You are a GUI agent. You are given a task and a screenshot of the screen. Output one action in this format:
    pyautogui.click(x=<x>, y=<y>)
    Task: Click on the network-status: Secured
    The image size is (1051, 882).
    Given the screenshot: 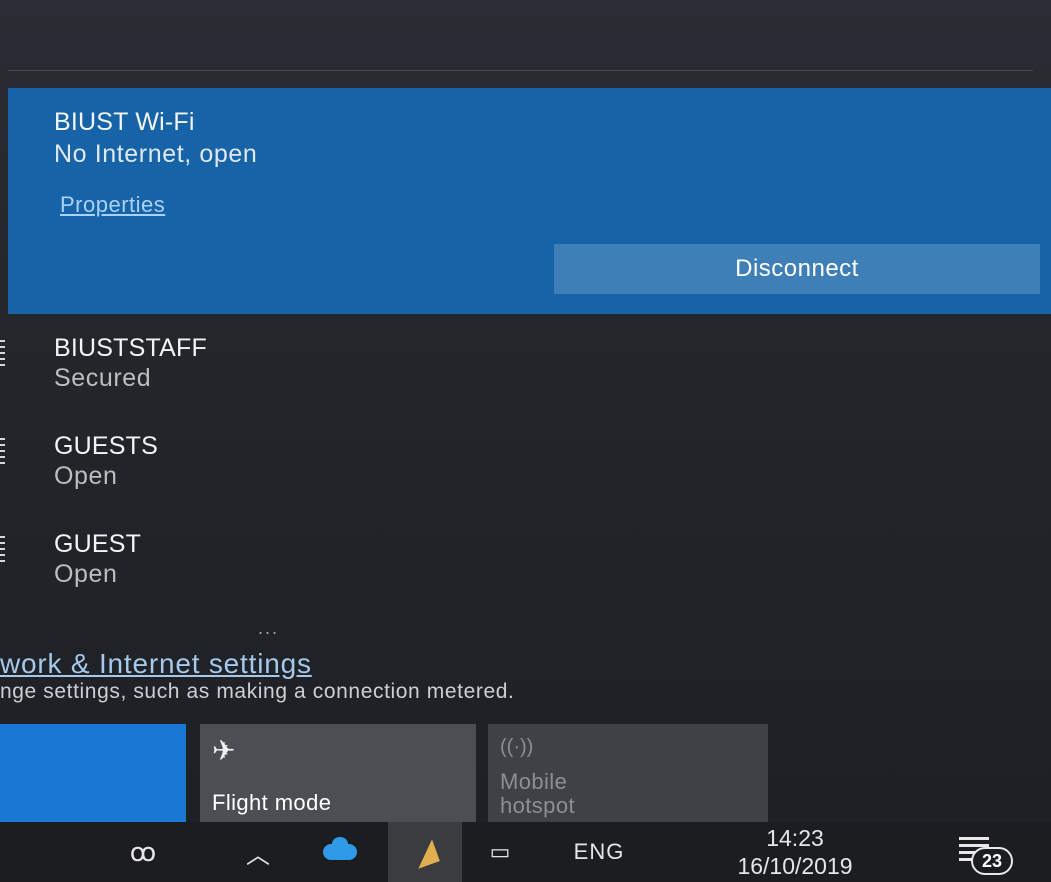 What is the action you would take?
    pyautogui.click(x=103, y=378)
    